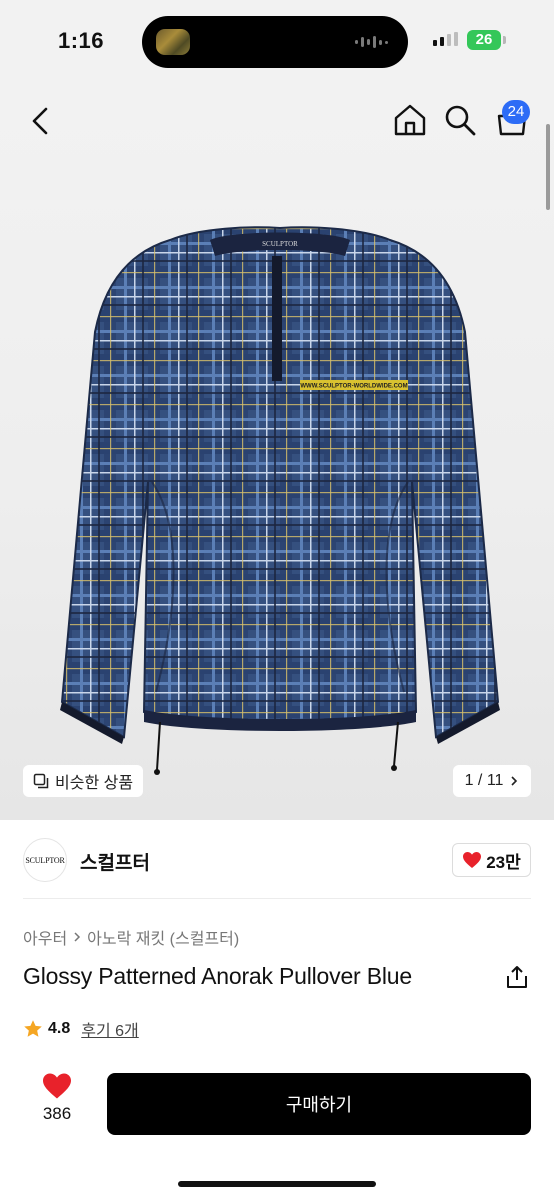  I want to click on buy-button: 구매하기, so click(319, 1104).